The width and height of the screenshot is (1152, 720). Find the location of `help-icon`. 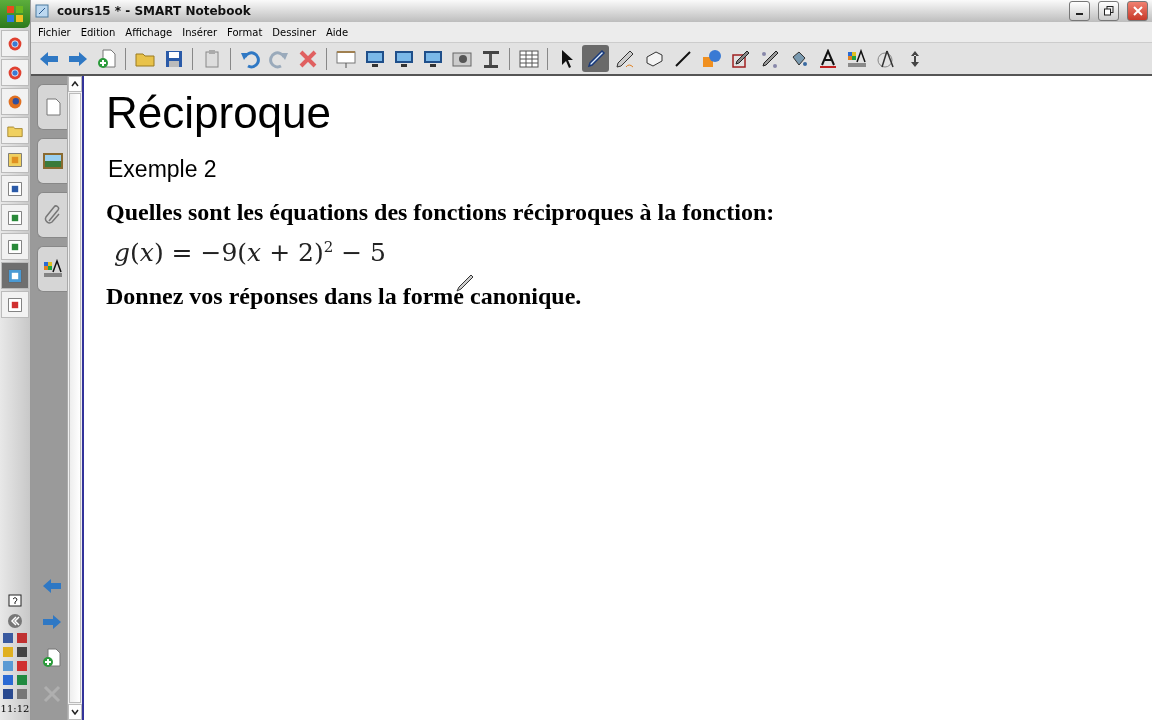

help-icon is located at coordinates (15, 602).